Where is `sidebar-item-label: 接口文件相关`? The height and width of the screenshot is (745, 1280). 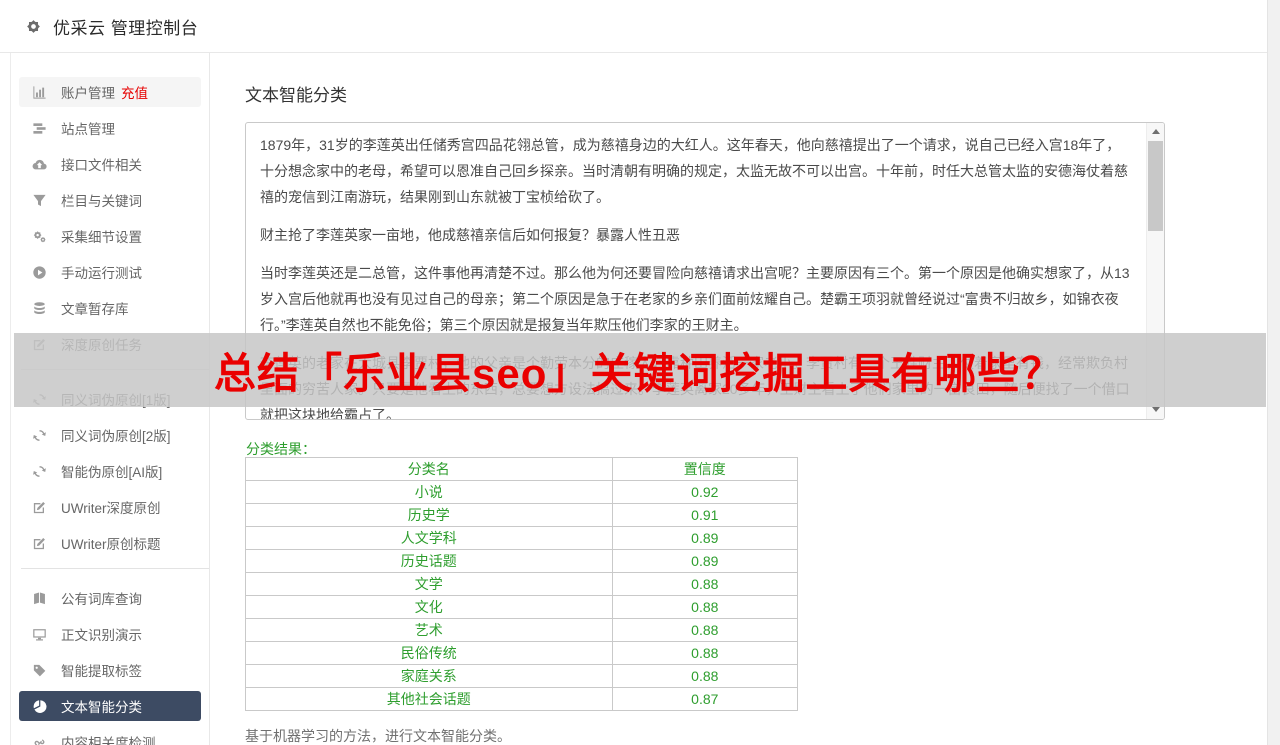 sidebar-item-label: 接口文件相关 is located at coordinates (101, 165).